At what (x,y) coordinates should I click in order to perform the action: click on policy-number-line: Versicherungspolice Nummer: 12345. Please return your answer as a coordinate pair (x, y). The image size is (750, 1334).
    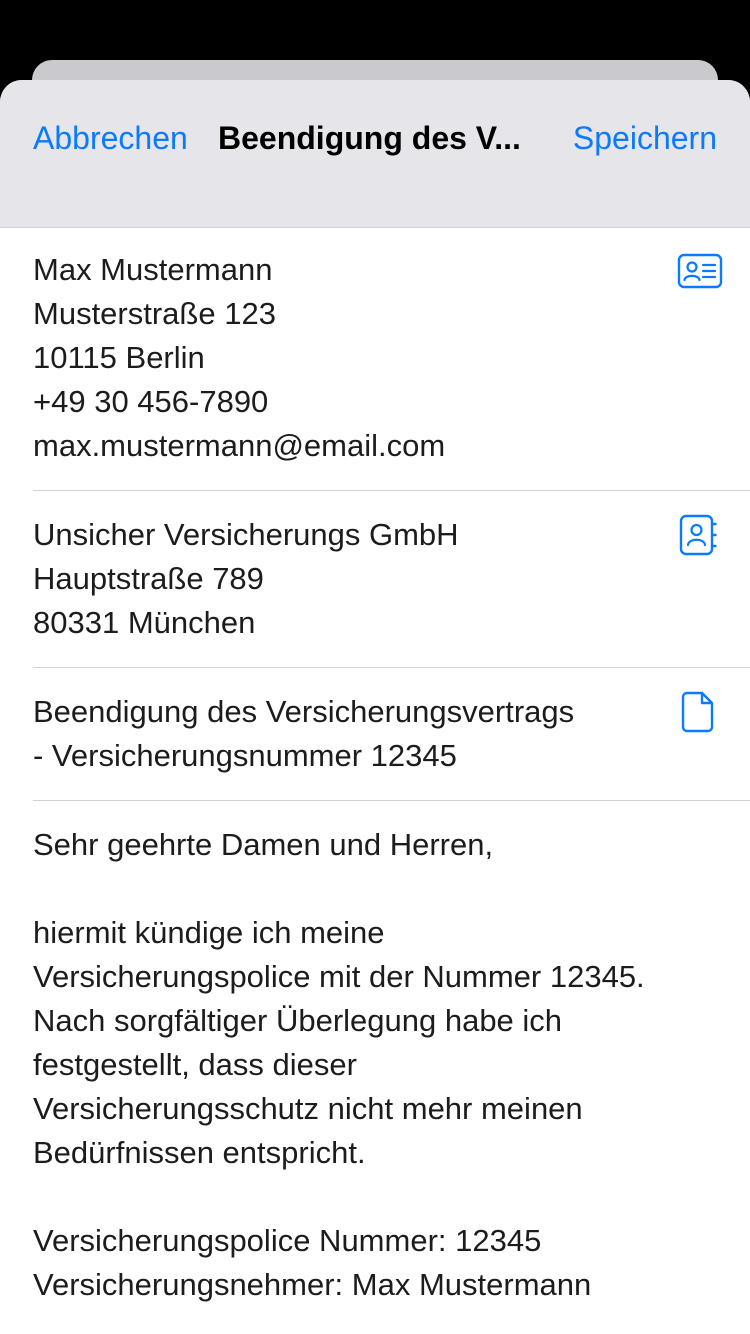
    Looking at the image, I should click on (287, 1240).